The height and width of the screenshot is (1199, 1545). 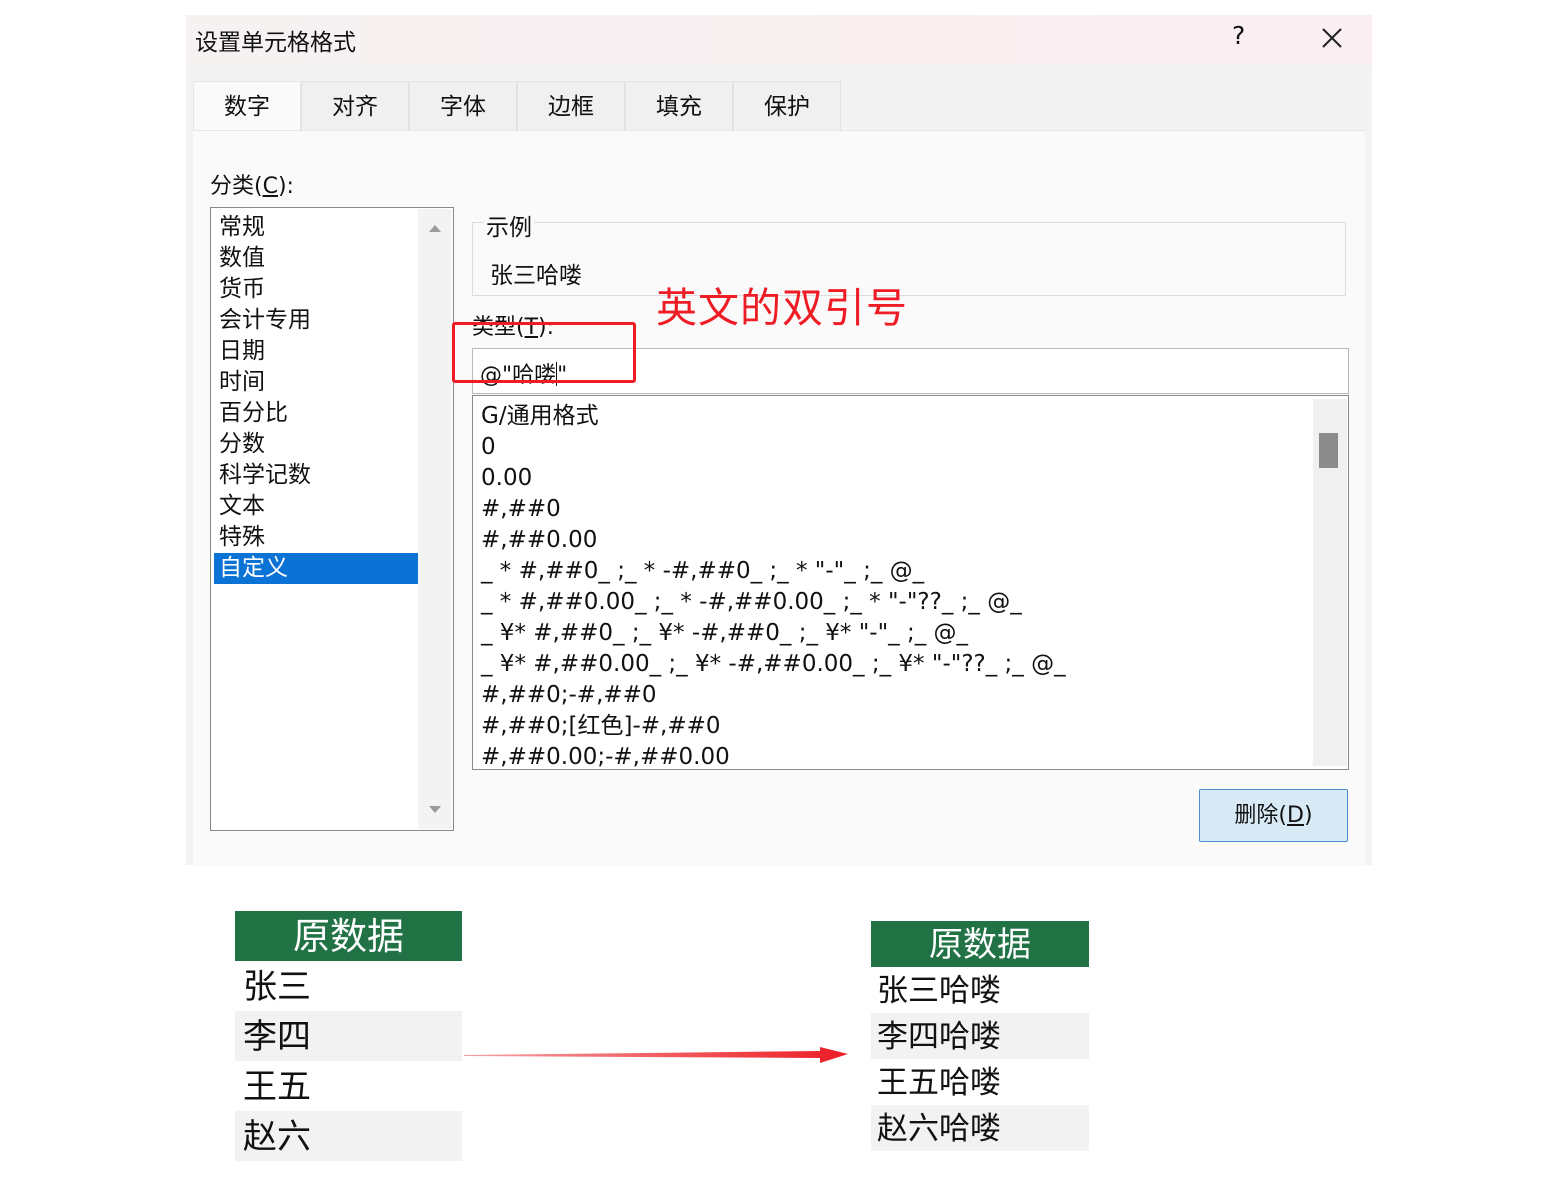 What do you see at coordinates (980, 1128) in the screenshot?
I see `table-row: 赵六哈喽` at bounding box center [980, 1128].